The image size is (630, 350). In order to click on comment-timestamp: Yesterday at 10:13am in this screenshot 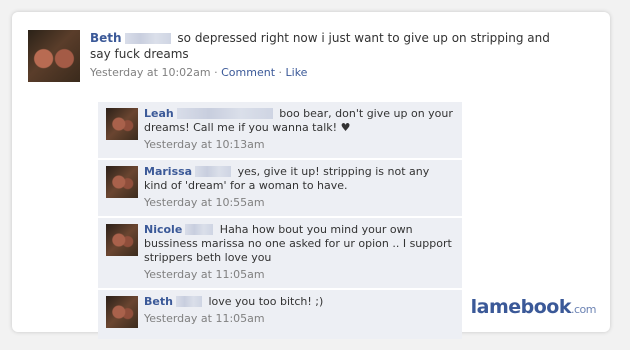, I will do `click(204, 144)`.